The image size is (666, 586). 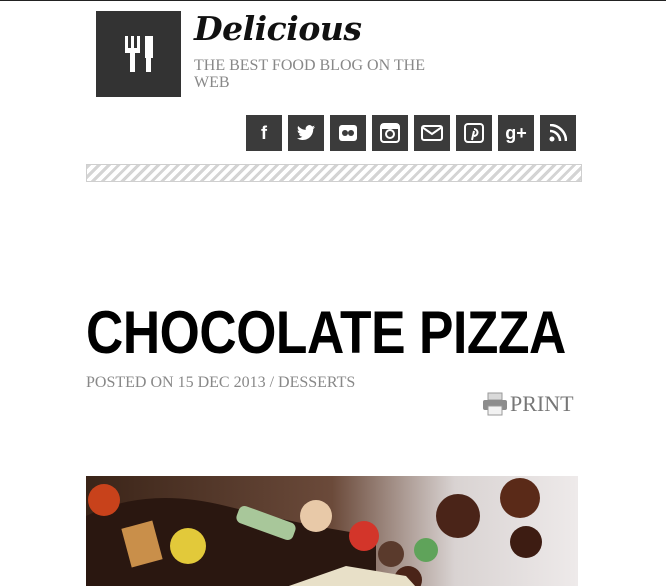 I want to click on facebook-icon: f, so click(x=264, y=132).